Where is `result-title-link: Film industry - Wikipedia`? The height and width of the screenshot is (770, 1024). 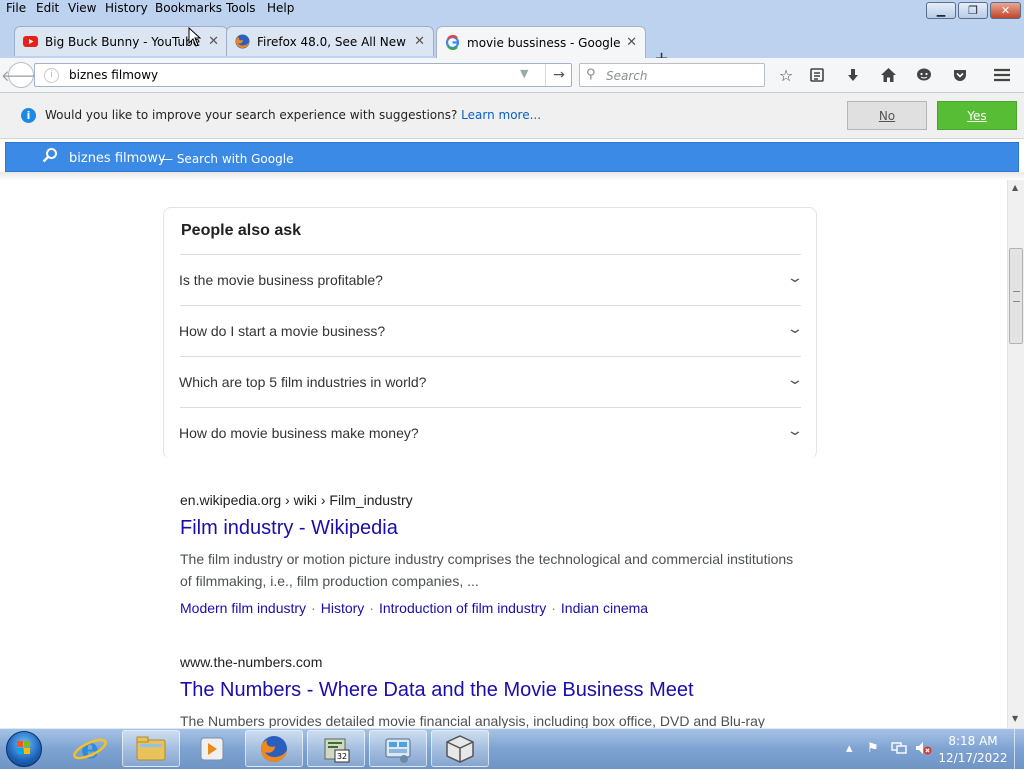
result-title-link: Film industry - Wikipedia is located at coordinates (490, 528).